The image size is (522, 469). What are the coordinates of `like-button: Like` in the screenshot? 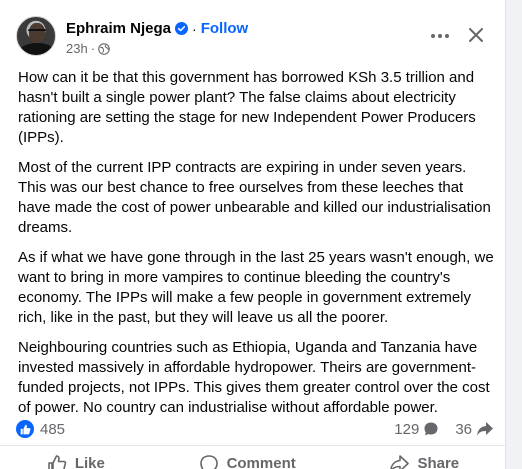 It's located at (76, 458).